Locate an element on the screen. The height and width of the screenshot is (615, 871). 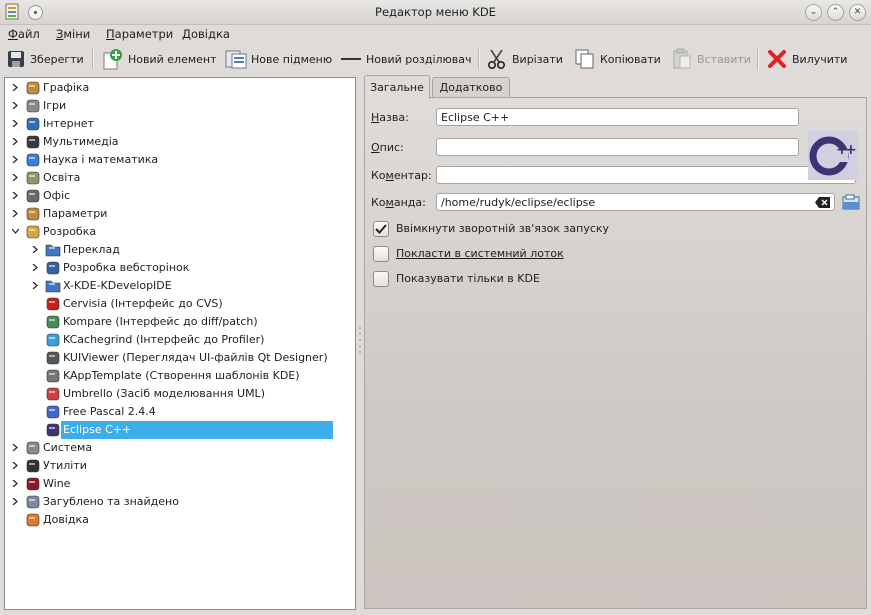
launch-feedback-checkbox is located at coordinates (381, 229).